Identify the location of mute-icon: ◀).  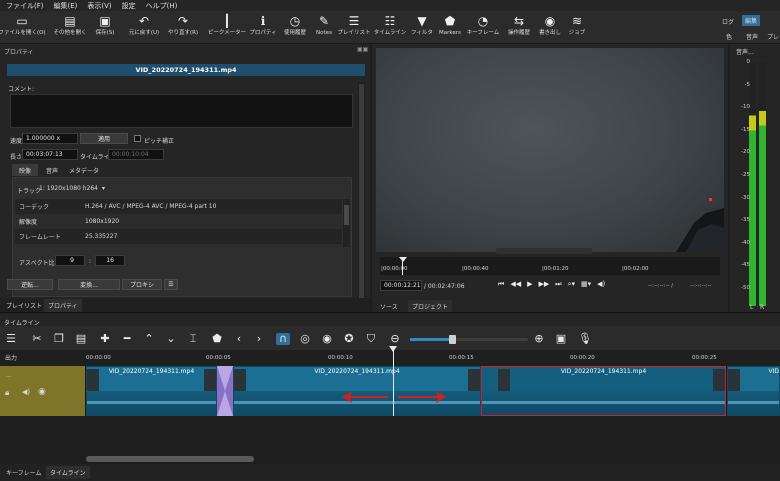
(26, 392).